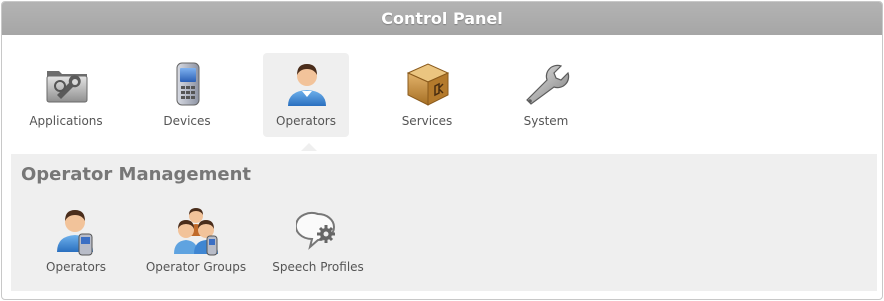 Image resolution: width=884 pixels, height=301 pixels. What do you see at coordinates (67, 87) in the screenshot?
I see `applications-icon` at bounding box center [67, 87].